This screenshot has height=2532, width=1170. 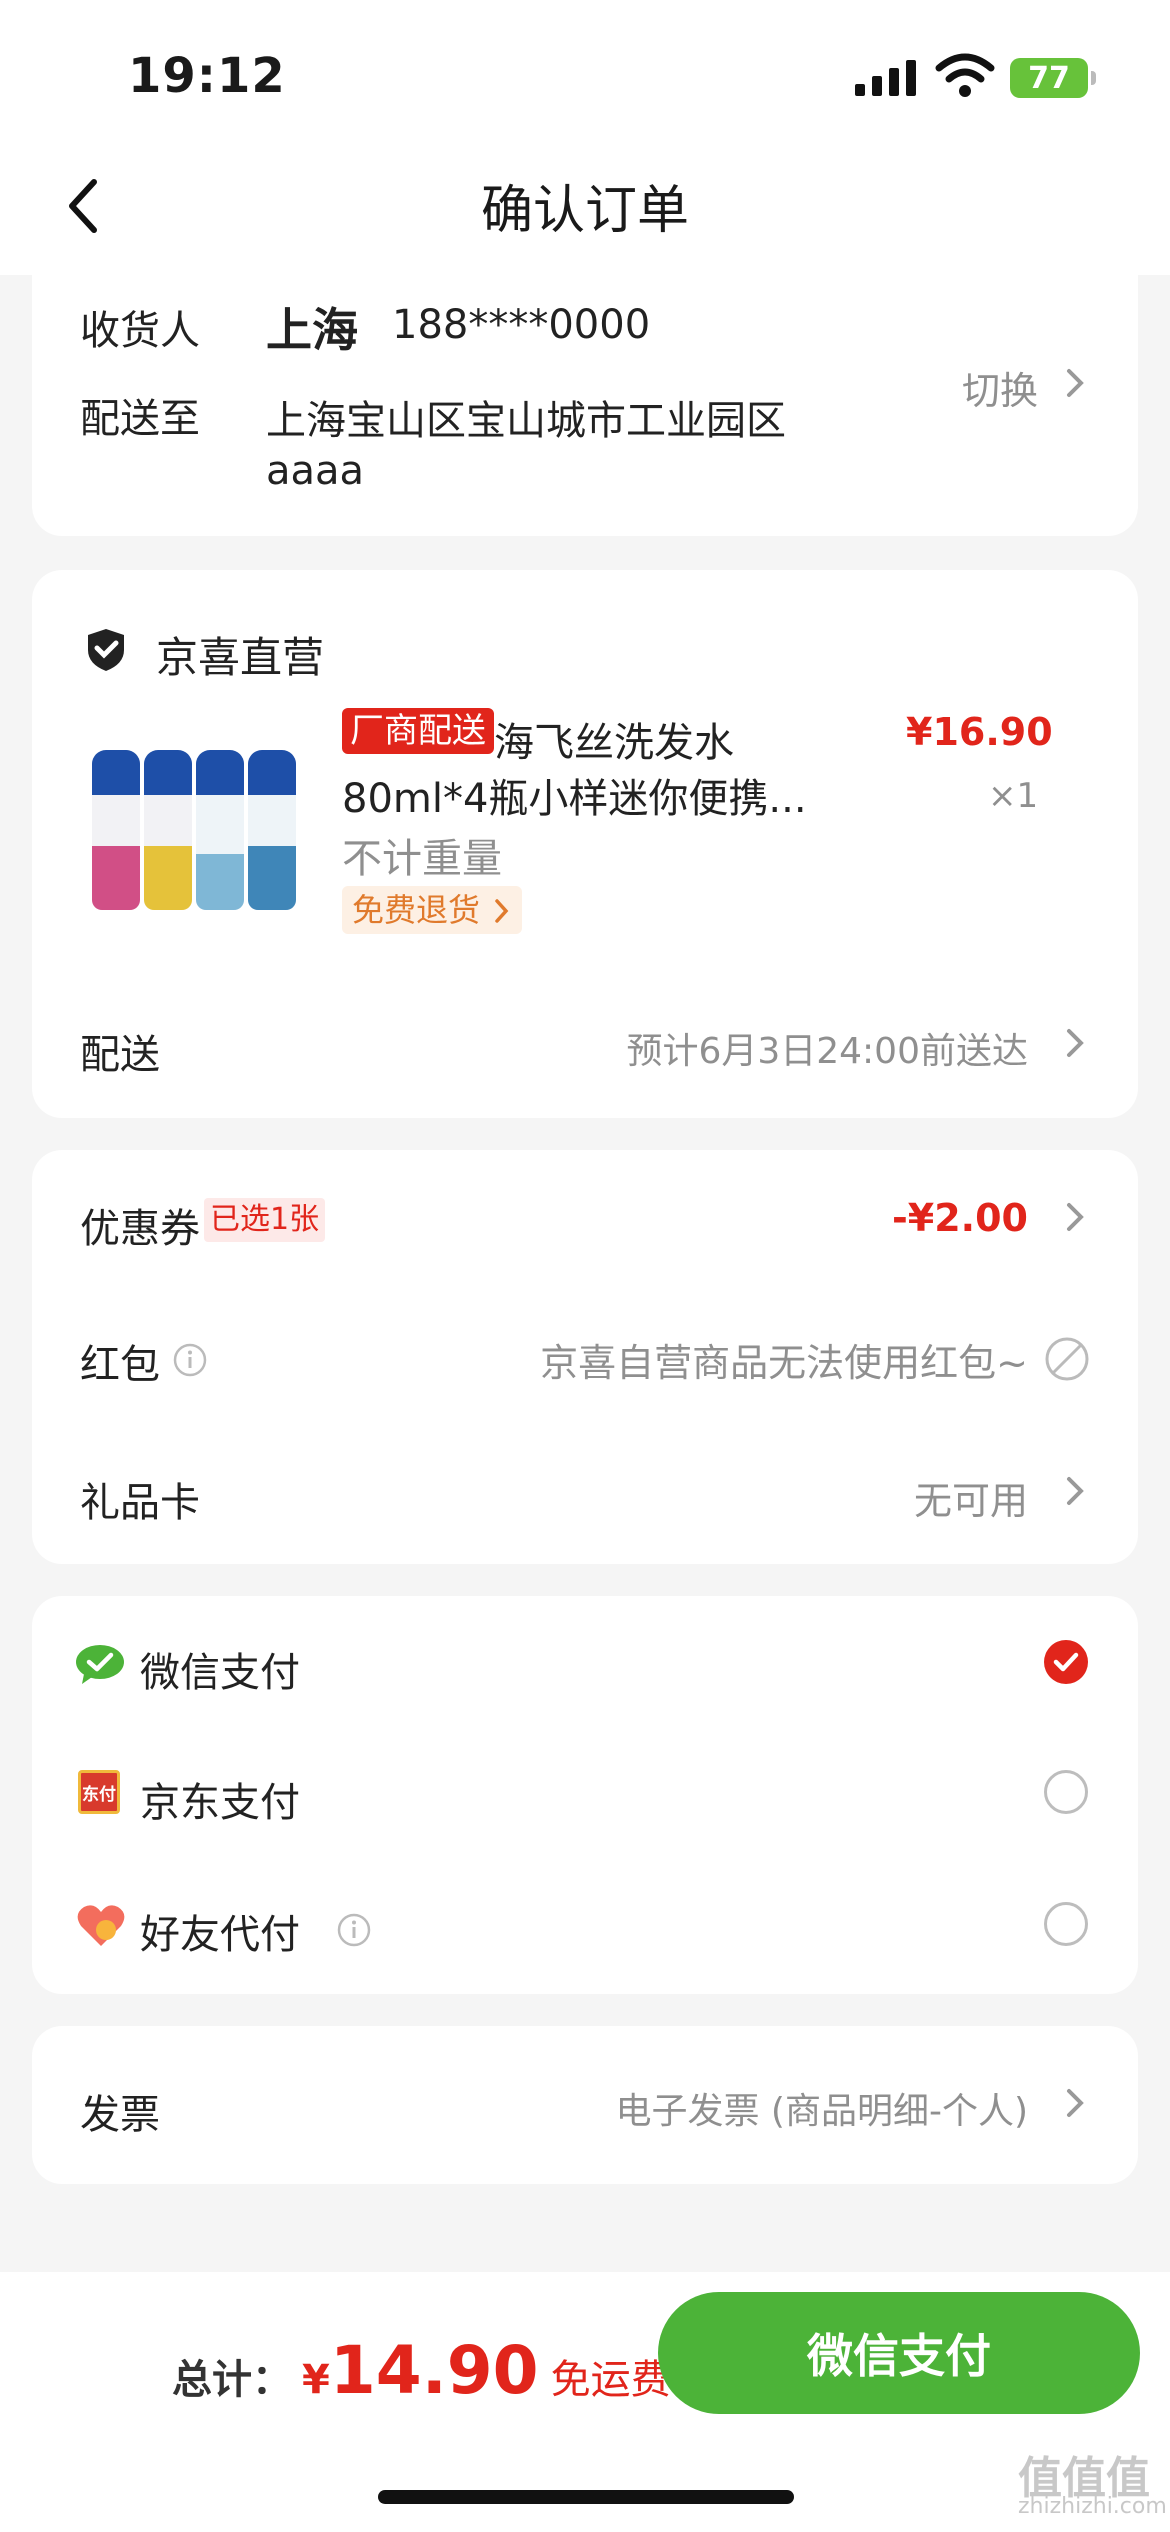 What do you see at coordinates (1067, 1359) in the screenshot?
I see `disabled-icon` at bounding box center [1067, 1359].